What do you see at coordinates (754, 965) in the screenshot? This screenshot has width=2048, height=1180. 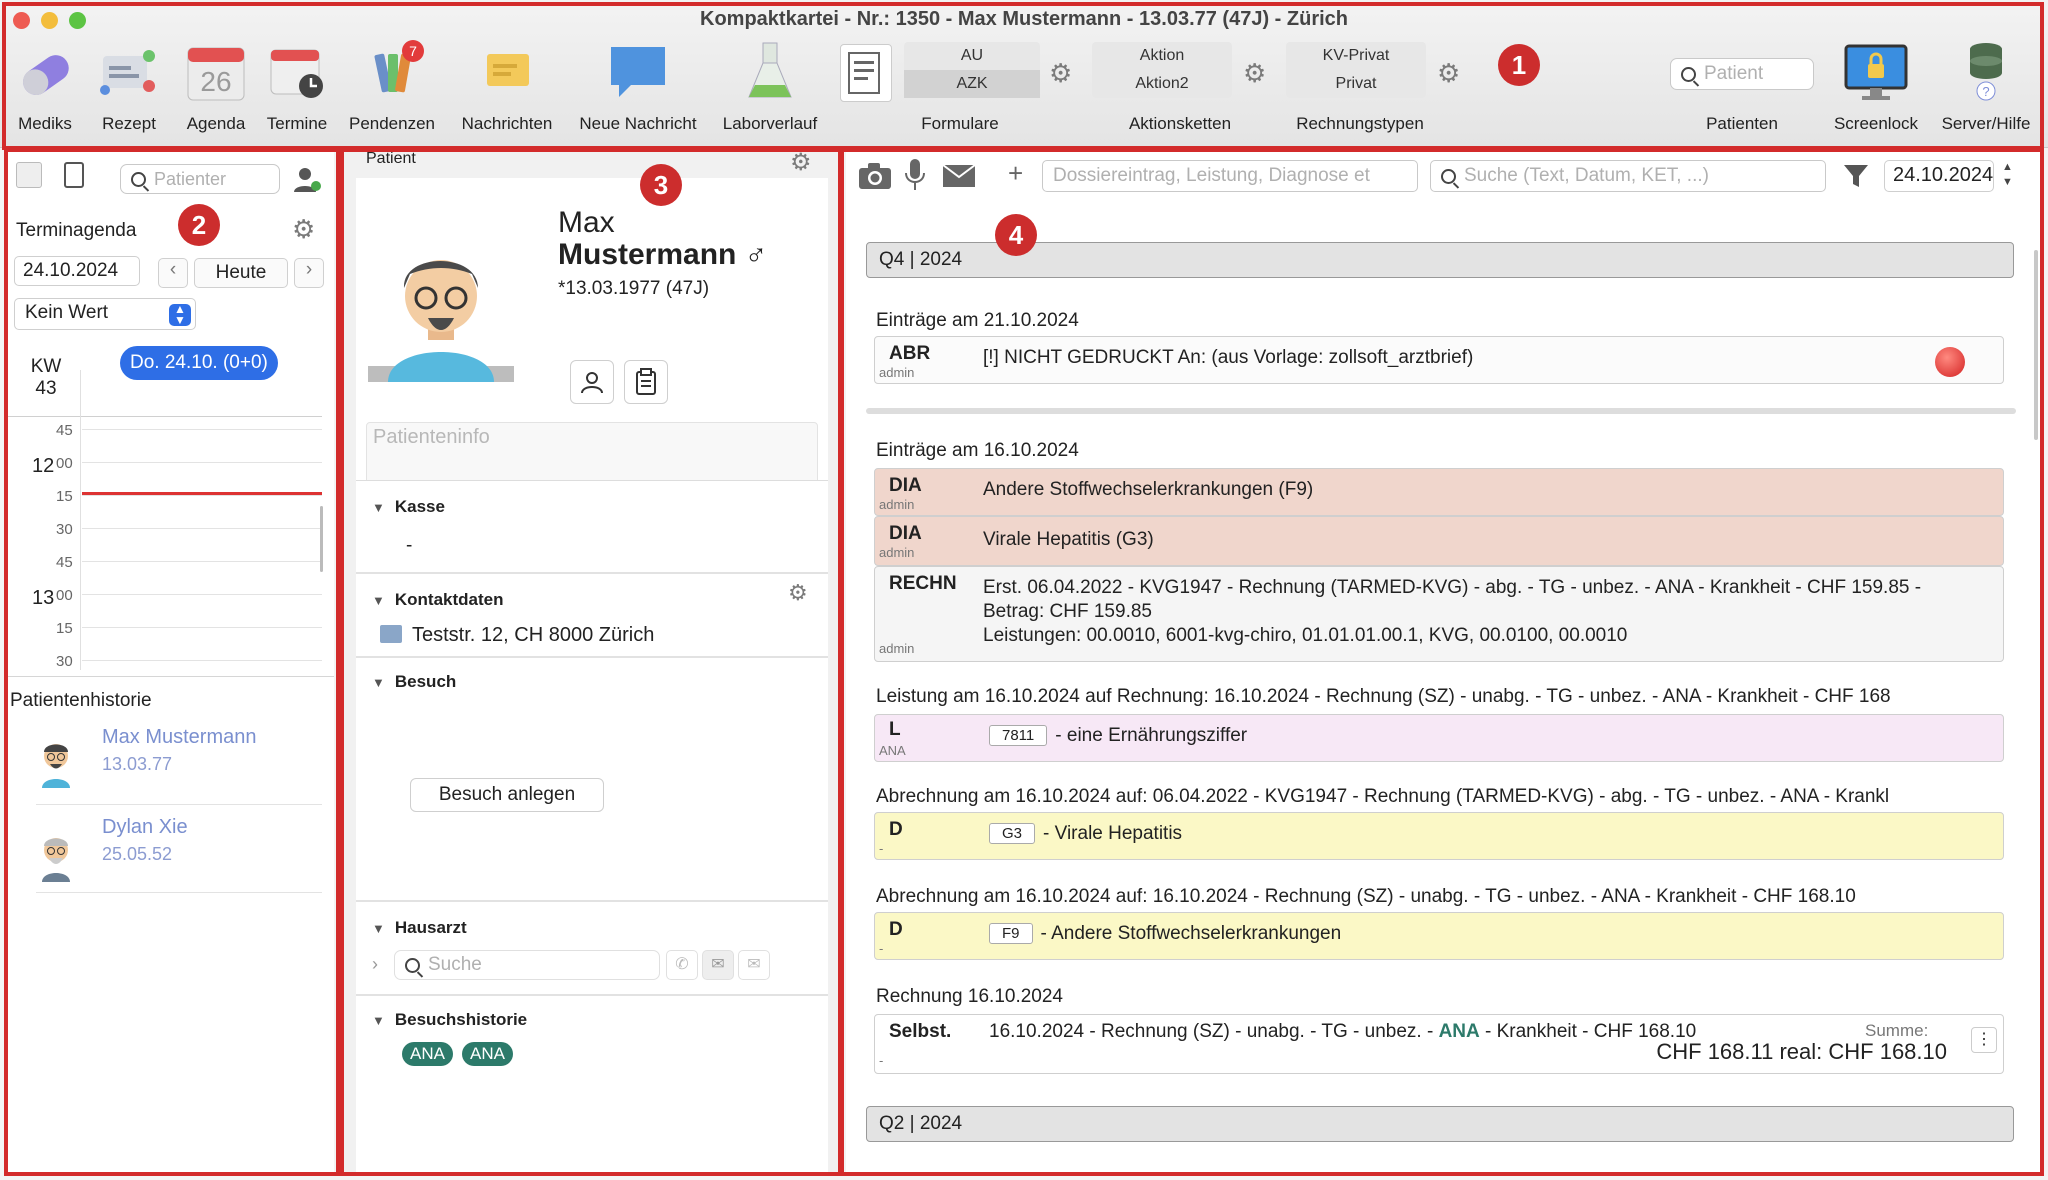 I see `open-mail-icon: ✉` at bounding box center [754, 965].